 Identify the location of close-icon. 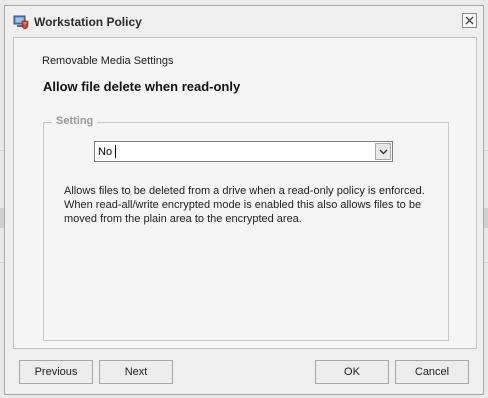
(469, 20).